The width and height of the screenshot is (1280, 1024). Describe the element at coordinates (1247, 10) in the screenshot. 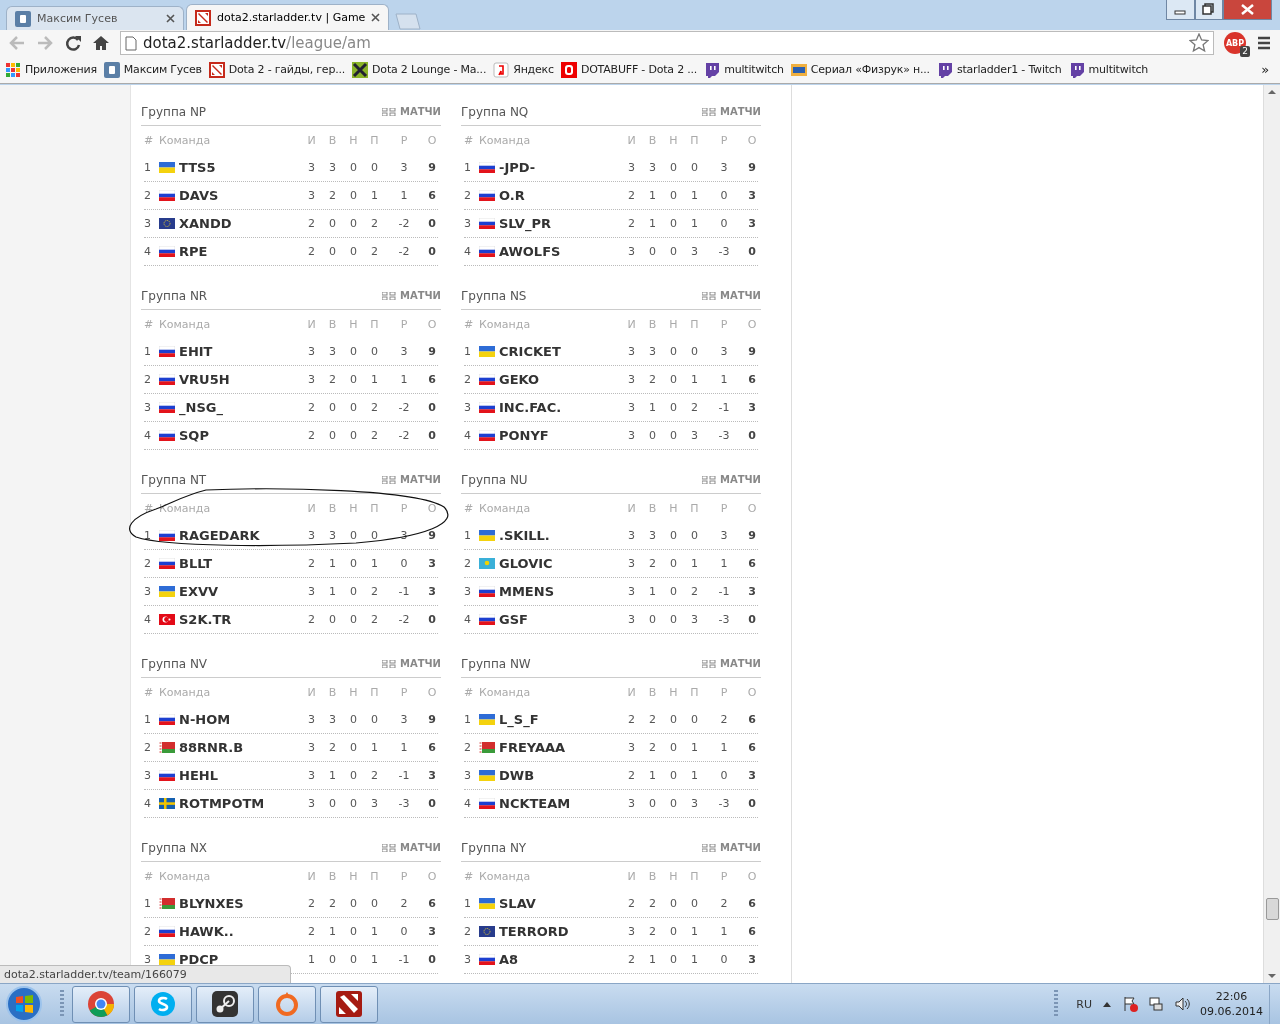

I see `close-button` at that location.